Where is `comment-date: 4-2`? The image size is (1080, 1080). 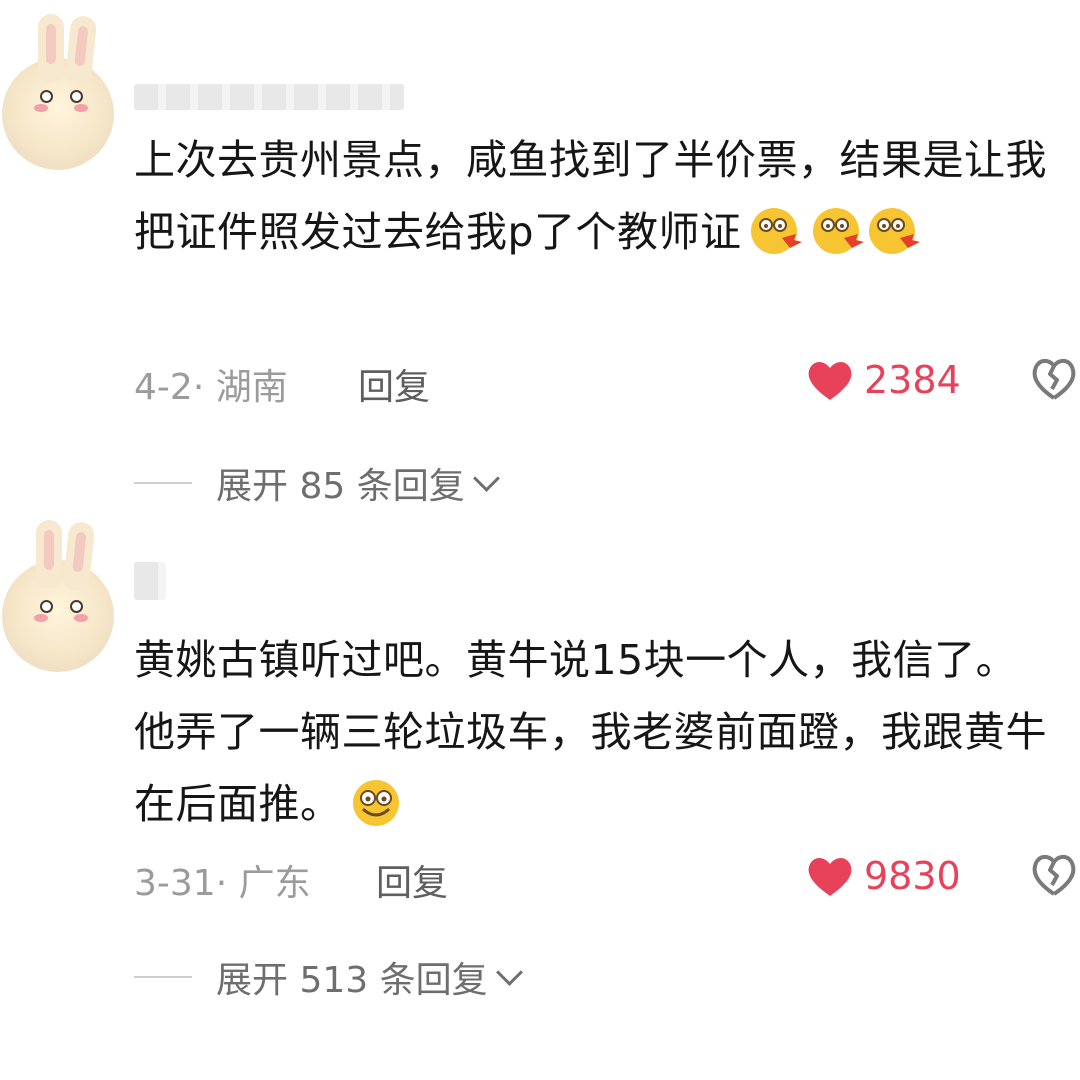
comment-date: 4-2 is located at coordinates (163, 387).